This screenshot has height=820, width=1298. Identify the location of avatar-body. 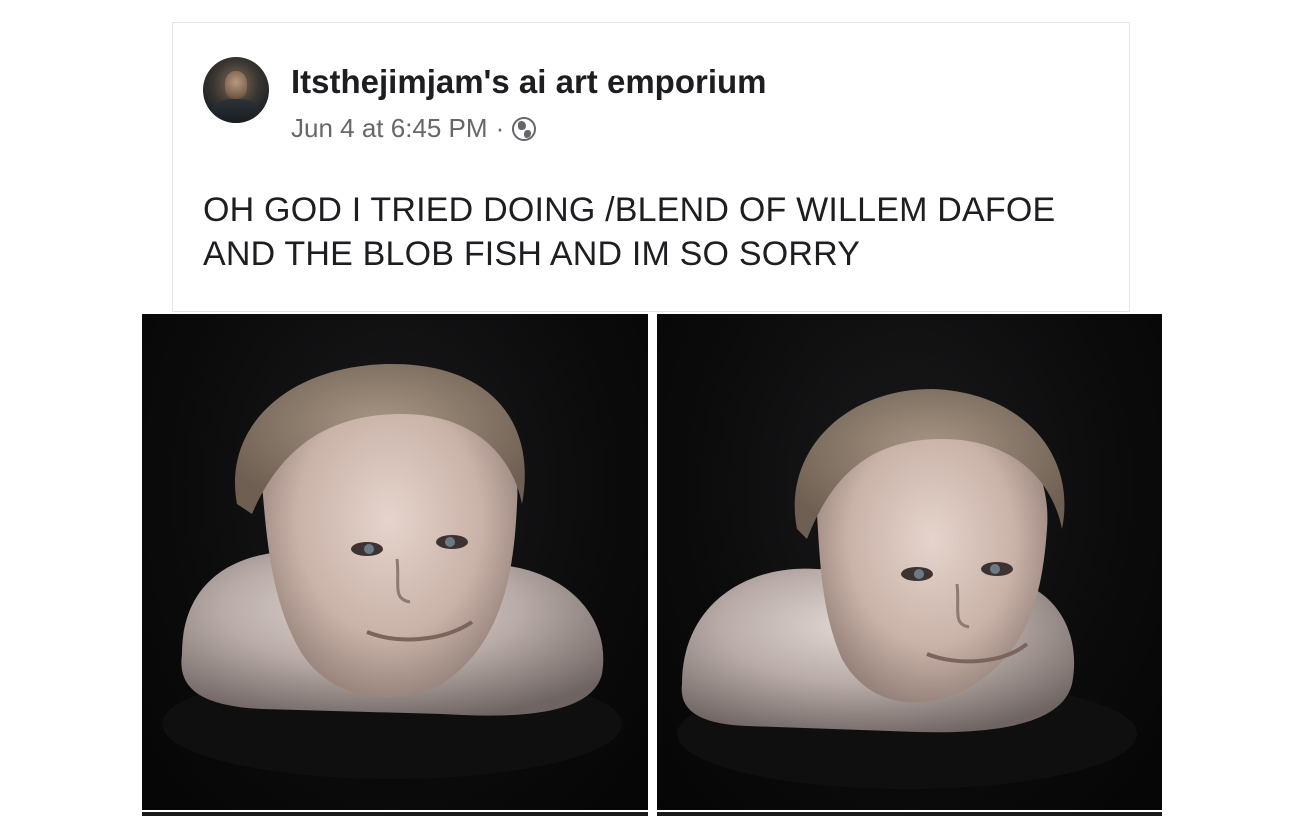
(236, 111).